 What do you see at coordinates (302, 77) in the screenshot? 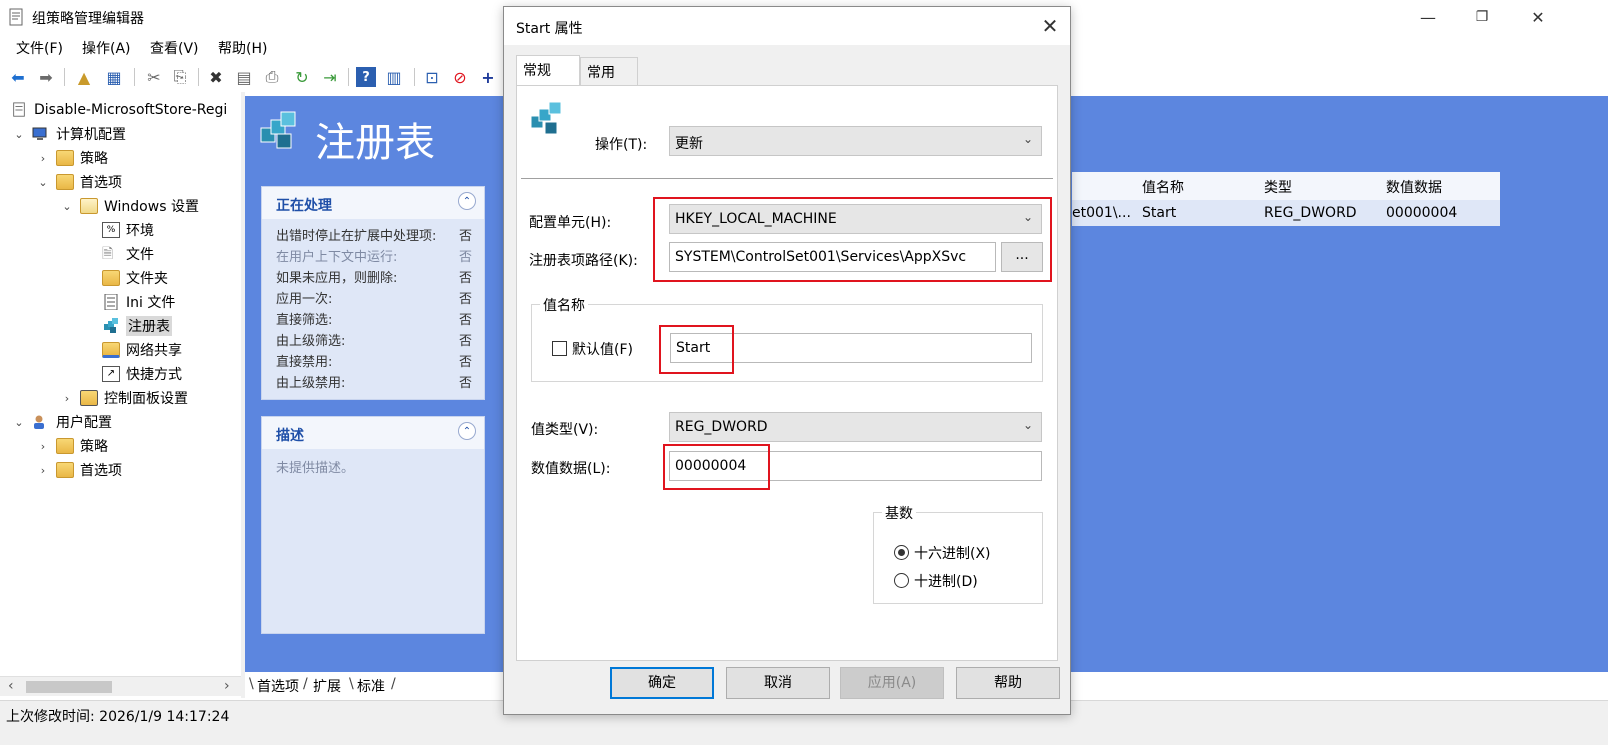
I see `refresh-icon: ↻` at bounding box center [302, 77].